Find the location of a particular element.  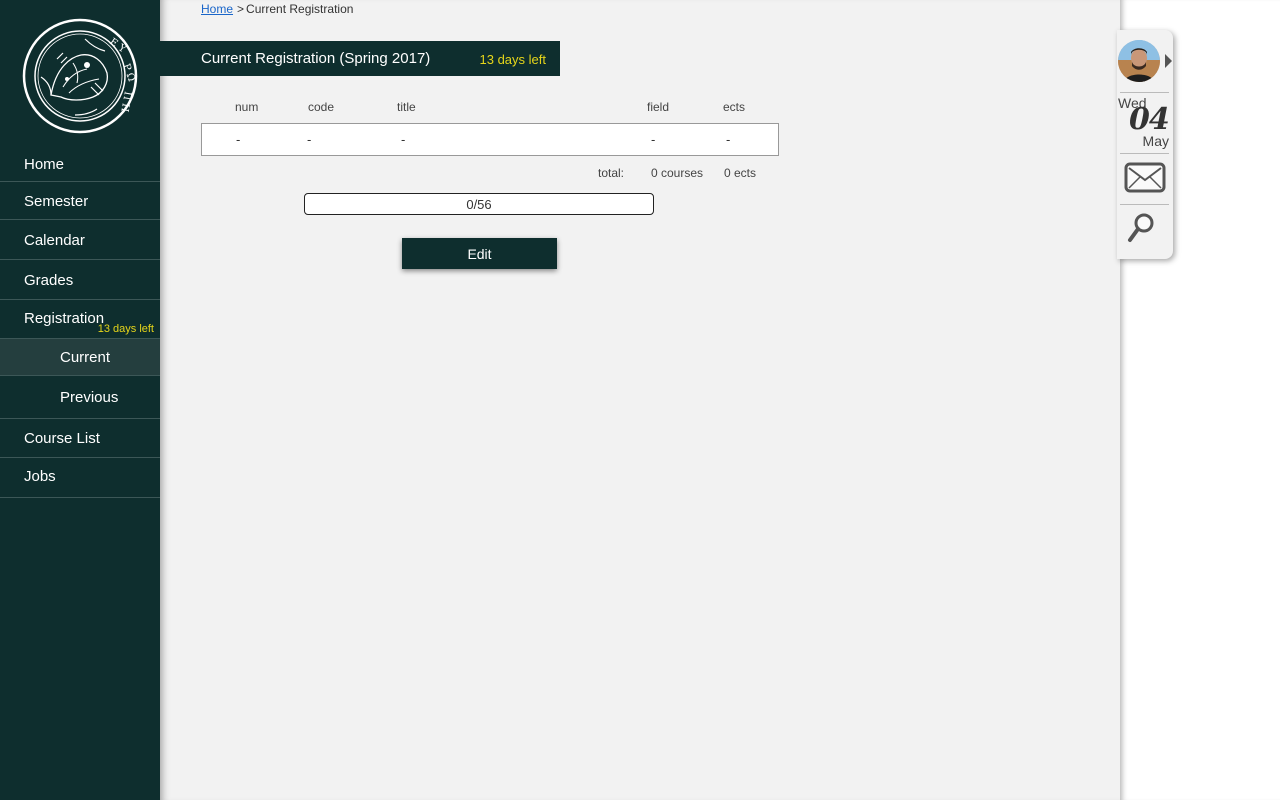

sidebar-item-calendar: Calendar is located at coordinates (80, 240).